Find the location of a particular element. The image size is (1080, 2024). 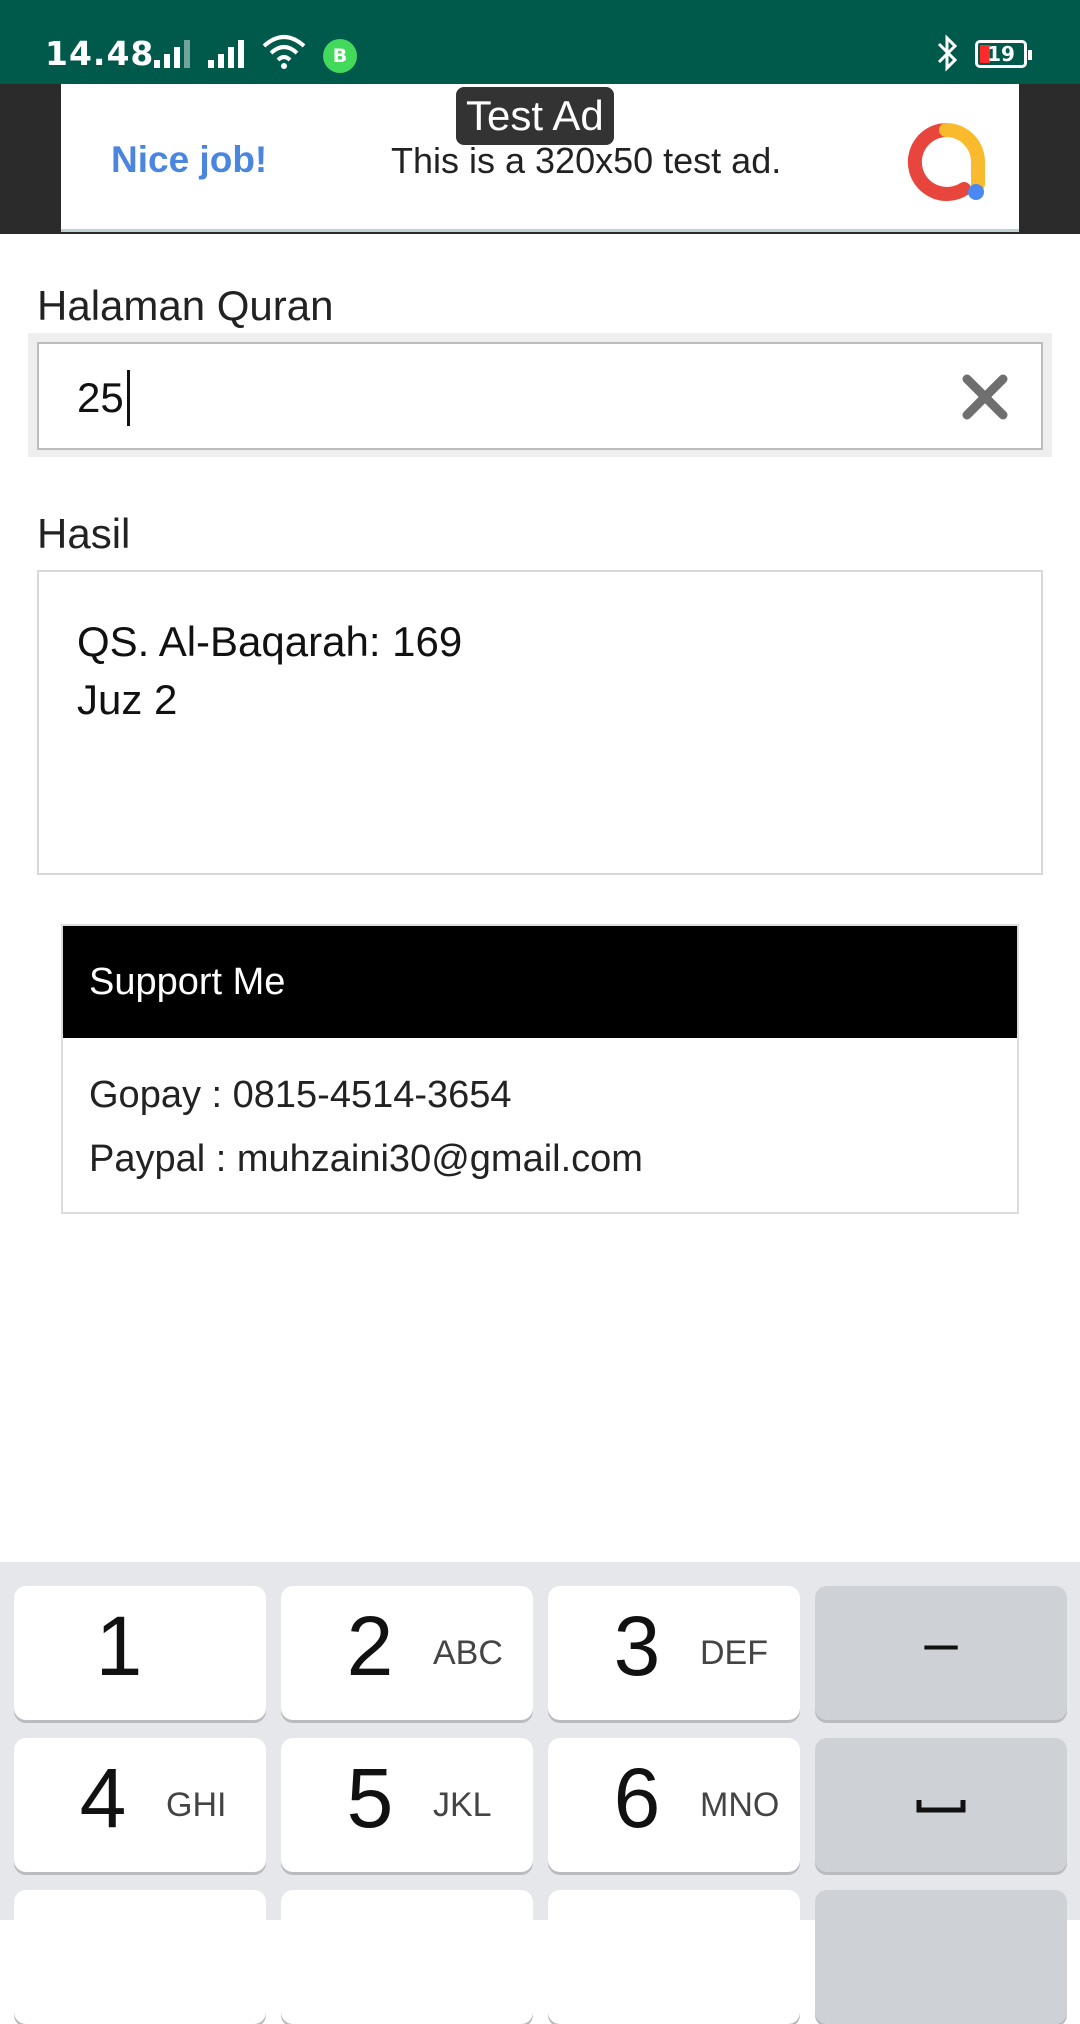

test-ad-badge: Test Ad is located at coordinates (535, 116).